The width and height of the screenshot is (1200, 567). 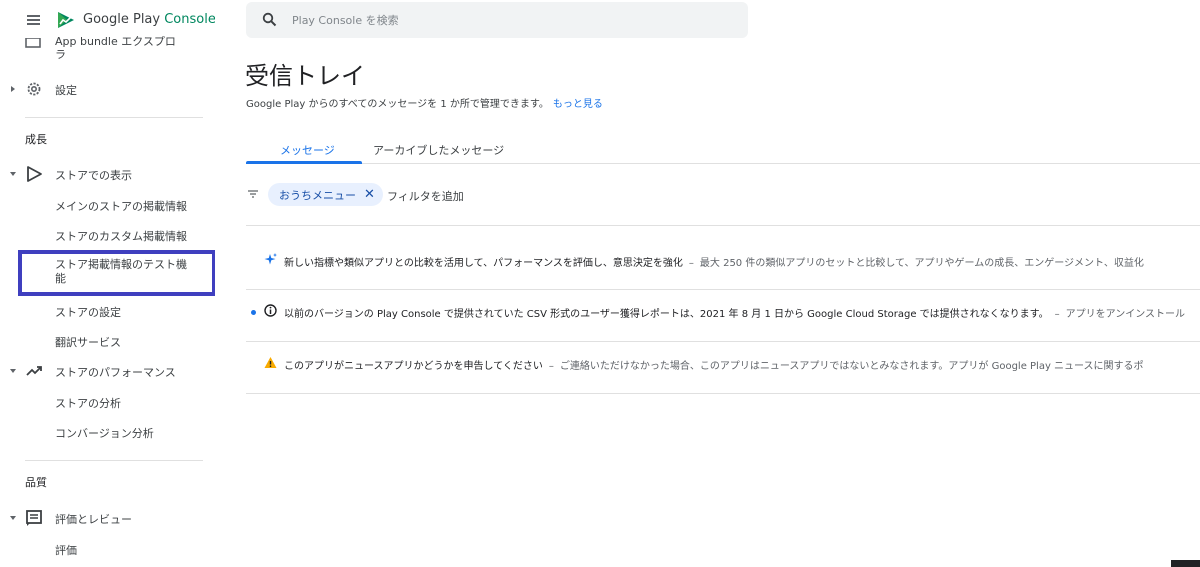 I want to click on filter-chip-label: おうちメニュー, so click(x=317, y=195).